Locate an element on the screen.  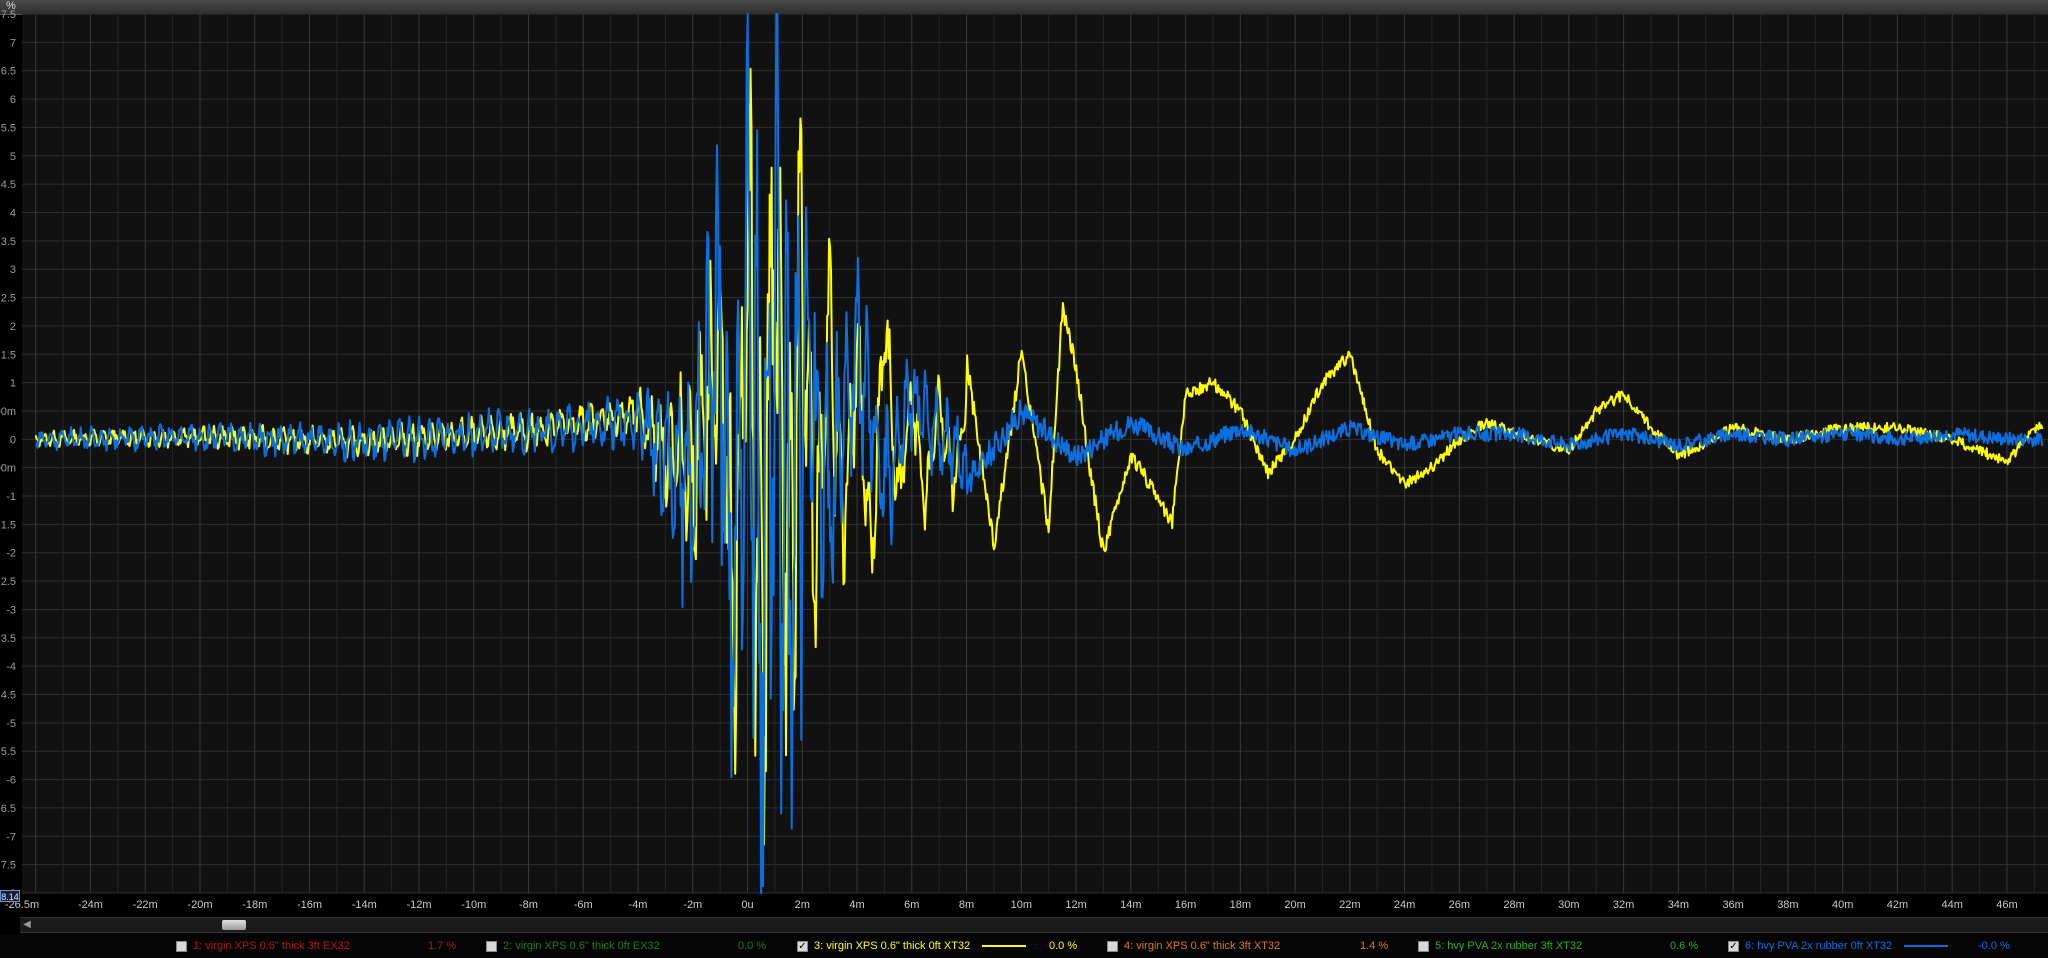
x-tick-label: -22m is located at coordinates (145, 905).